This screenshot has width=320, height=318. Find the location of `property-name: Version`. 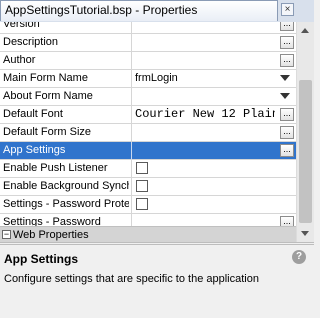

property-name: Version is located at coordinates (21, 26).